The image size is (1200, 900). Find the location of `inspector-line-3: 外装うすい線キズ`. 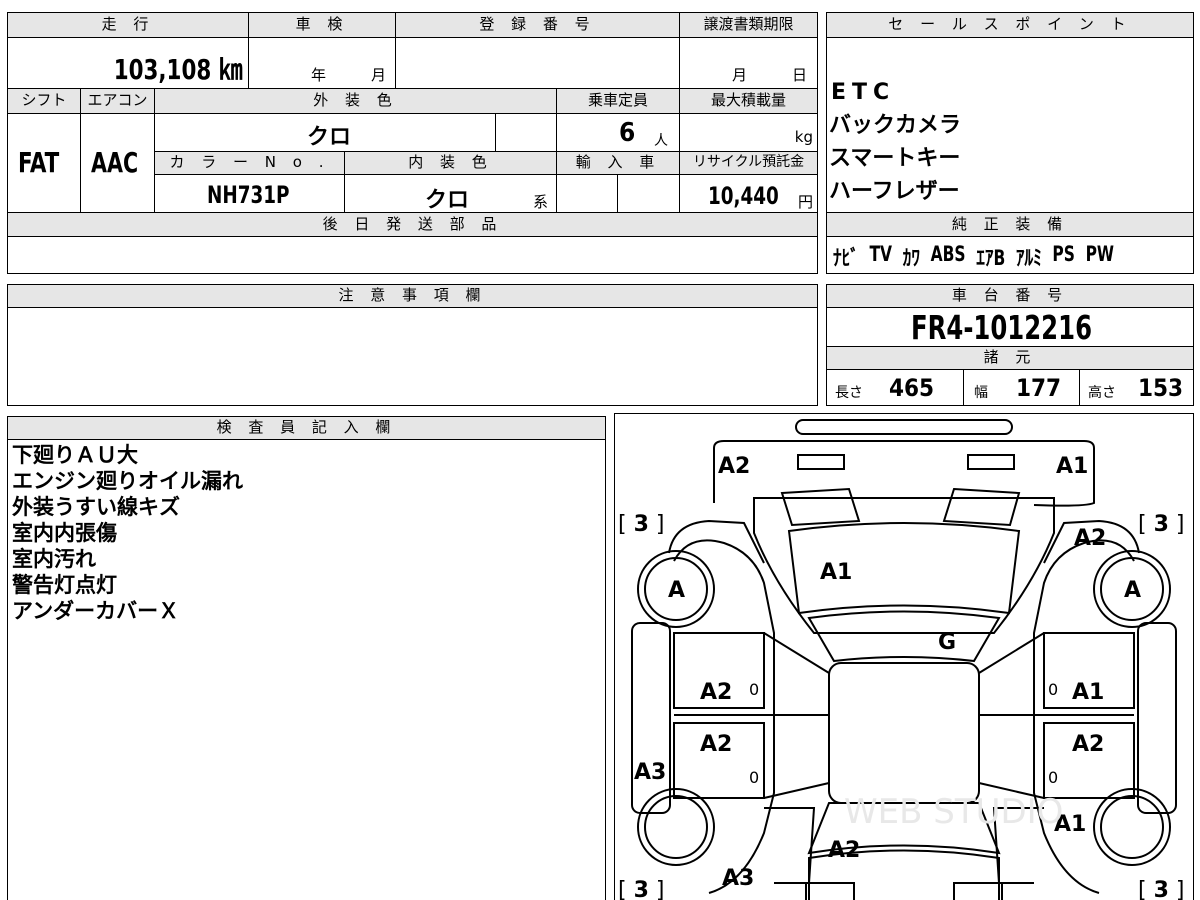

inspector-line-3: 外装うすい線キズ is located at coordinates (96, 507).